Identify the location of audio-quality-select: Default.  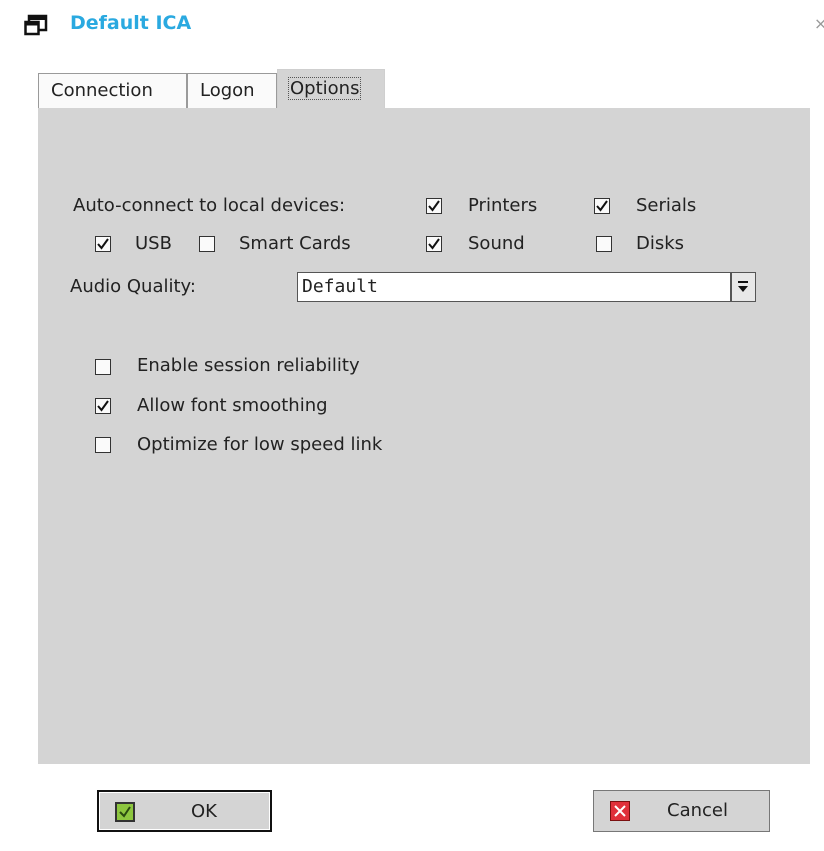
(526, 287).